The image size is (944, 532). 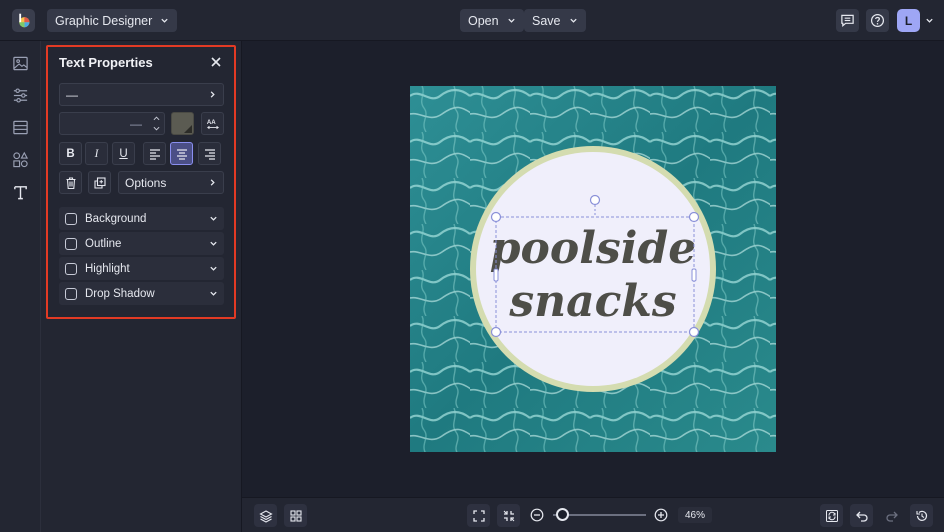 I want to click on rail-item-image, so click(x=20, y=63).